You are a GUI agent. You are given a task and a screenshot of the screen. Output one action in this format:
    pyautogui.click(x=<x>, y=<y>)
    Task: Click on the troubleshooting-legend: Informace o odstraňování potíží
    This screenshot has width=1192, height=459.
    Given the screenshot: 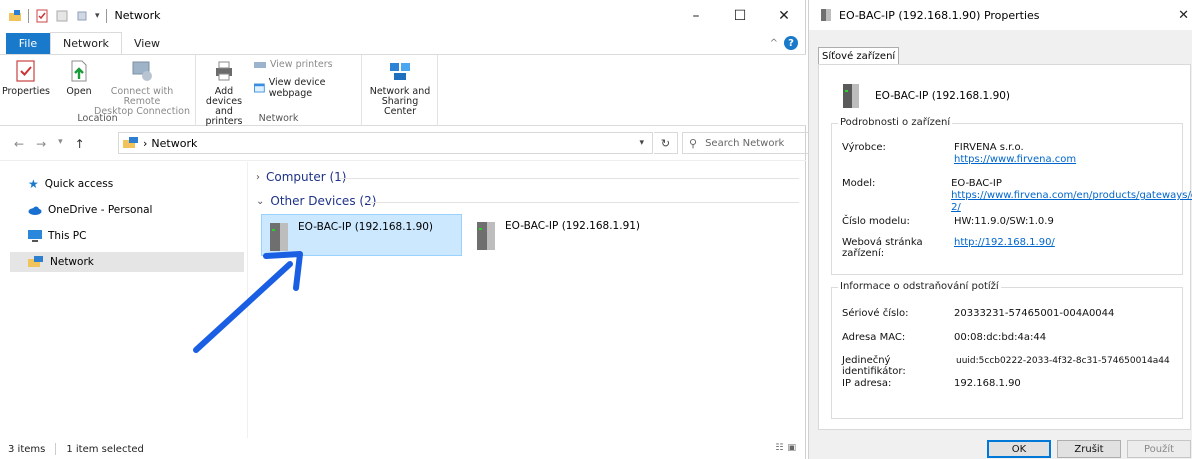 What is the action you would take?
    pyautogui.click(x=919, y=286)
    